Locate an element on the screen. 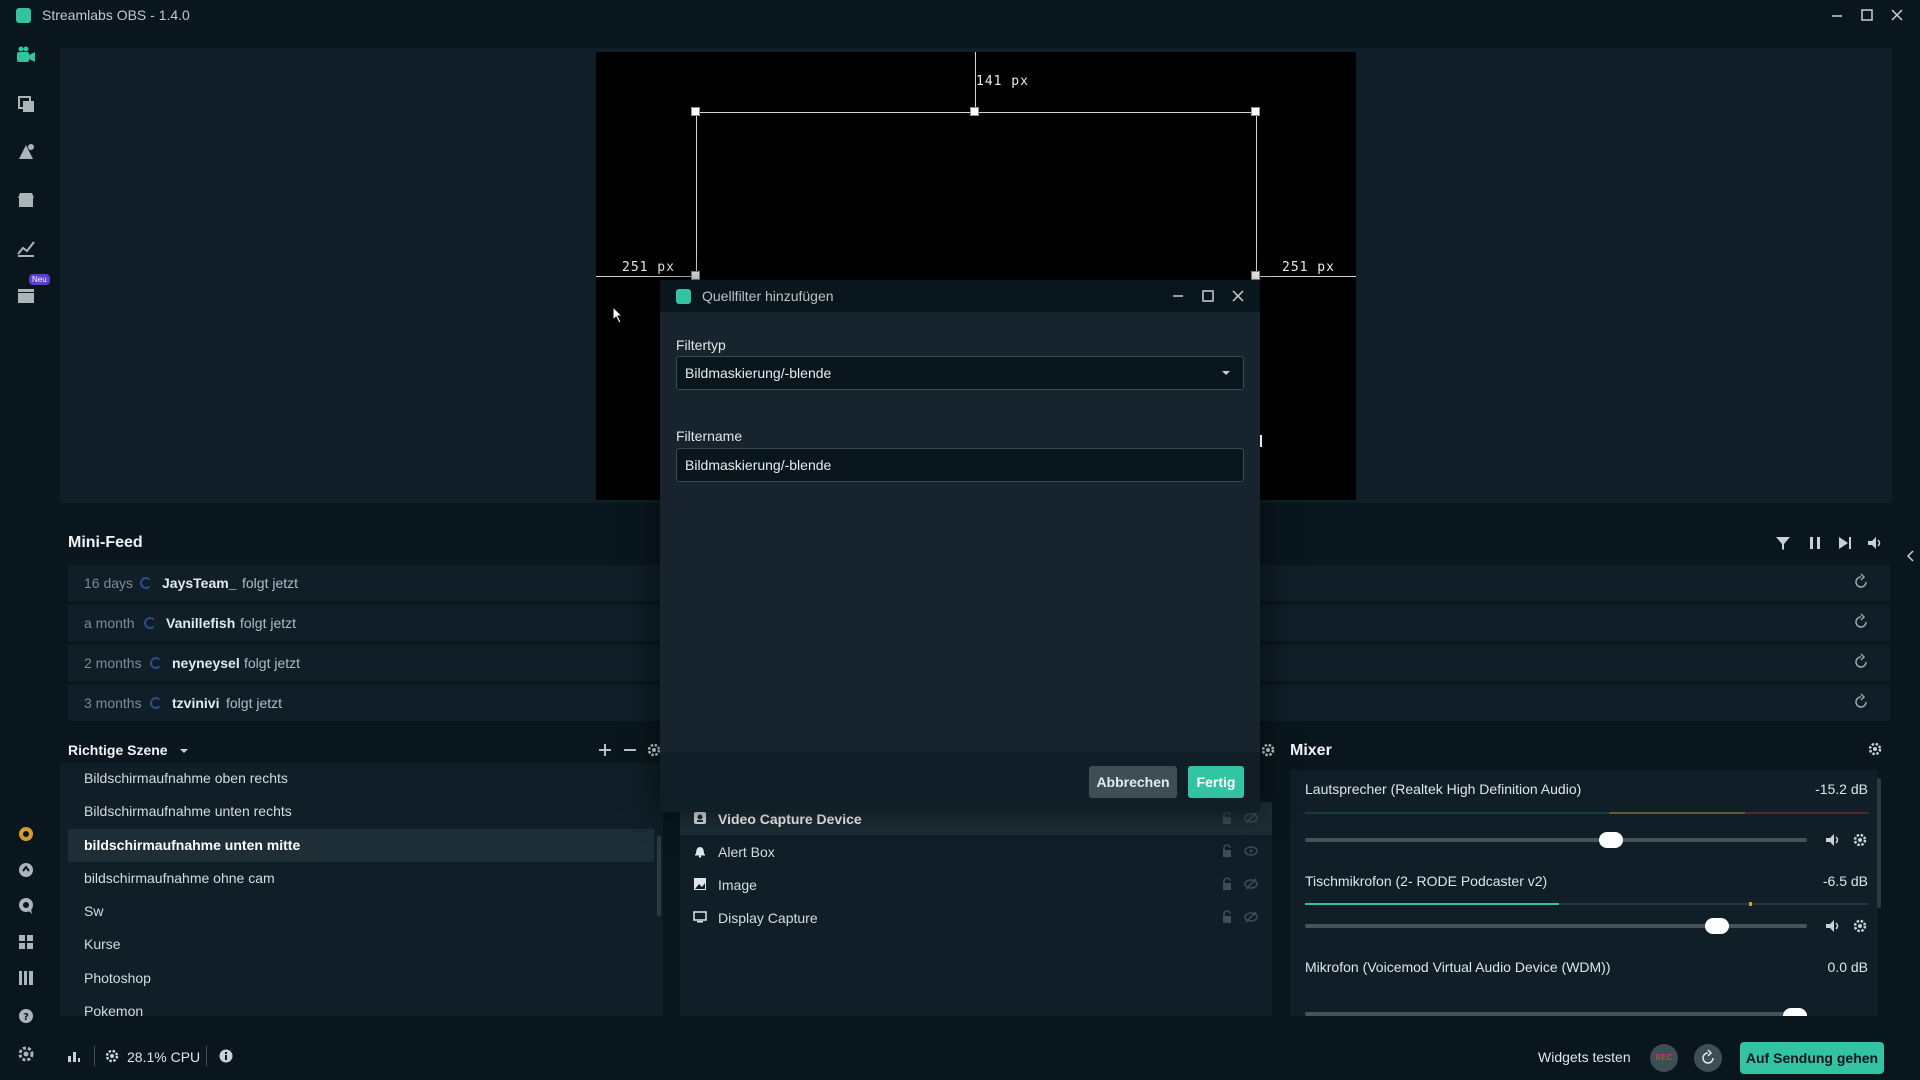 The width and height of the screenshot is (1920, 1080). done-button: Fertig is located at coordinates (1216, 782).